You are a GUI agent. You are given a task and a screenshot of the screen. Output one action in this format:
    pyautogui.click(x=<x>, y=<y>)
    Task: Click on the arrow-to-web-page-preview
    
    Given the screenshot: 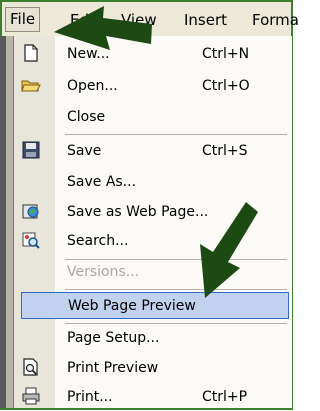 What is the action you would take?
    pyautogui.click(x=229, y=250)
    